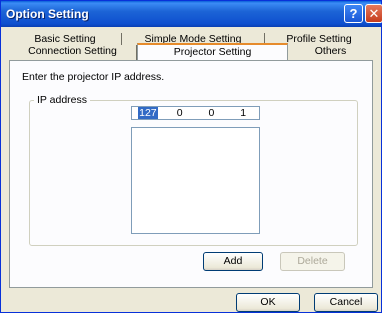  I want to click on help-icon: ?, so click(353, 13).